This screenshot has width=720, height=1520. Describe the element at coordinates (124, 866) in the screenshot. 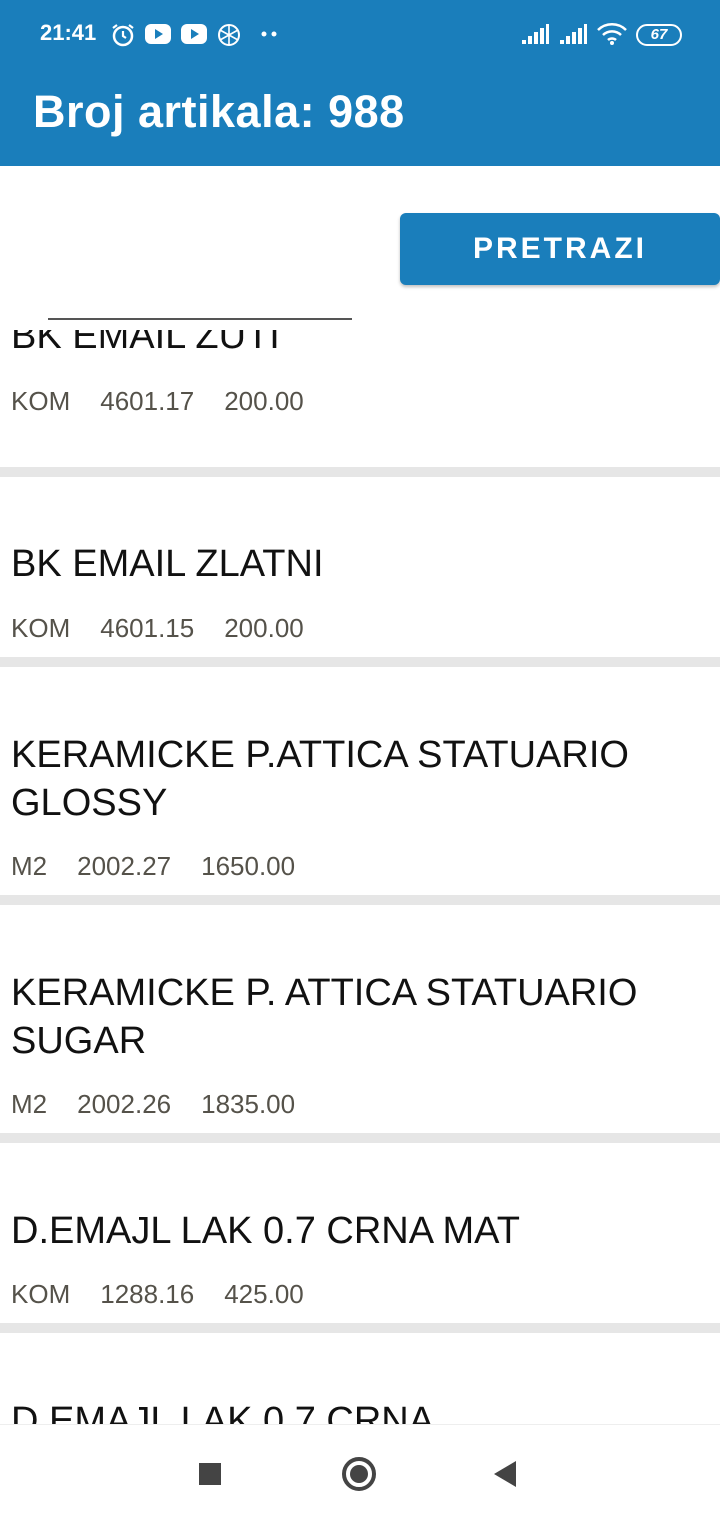

I see `item-code: 2002.27` at that location.